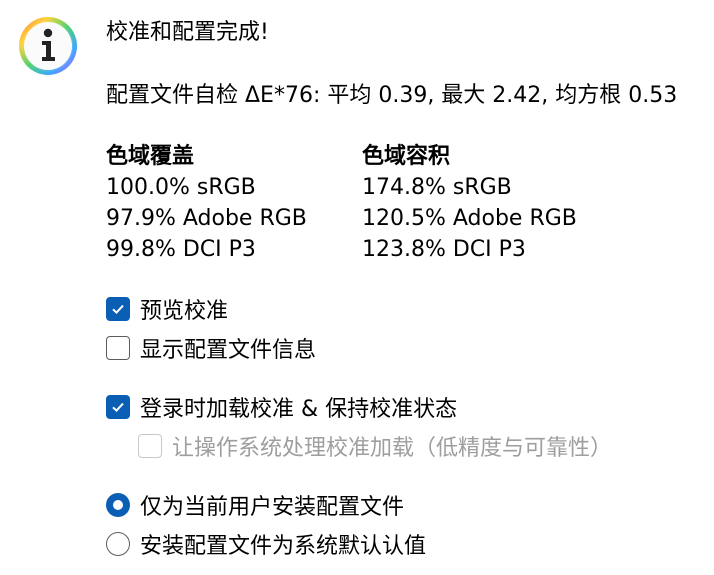 This screenshot has width=714, height=575. I want to click on preview-calibration-option: 预览校准, so click(167, 309).